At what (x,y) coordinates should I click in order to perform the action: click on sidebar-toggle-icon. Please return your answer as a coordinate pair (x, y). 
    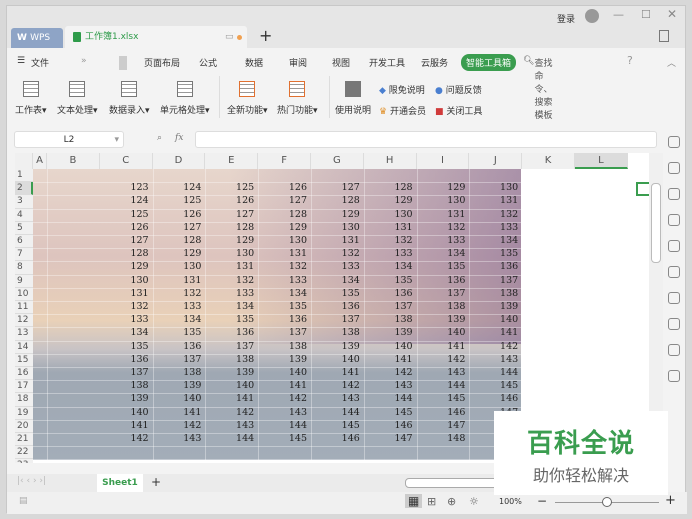
    Looking at the image, I should click on (664, 36).